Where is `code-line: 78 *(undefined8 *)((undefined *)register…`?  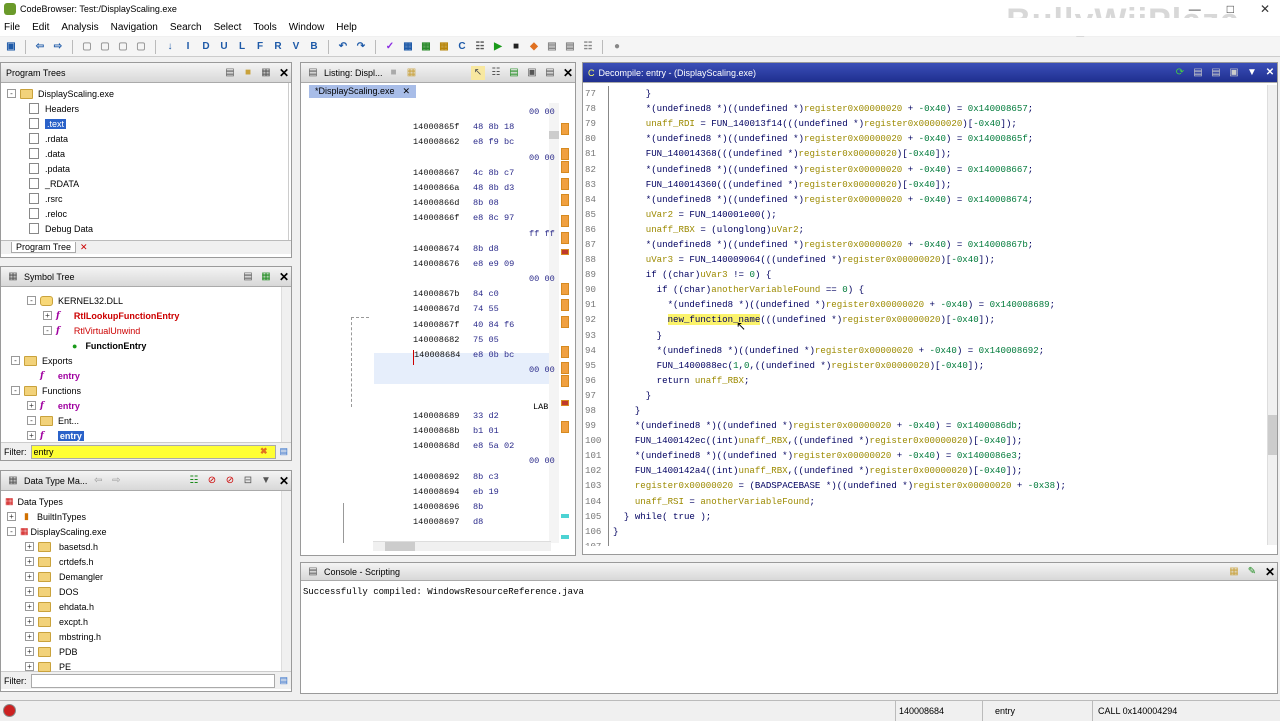
code-line: 78 *(undefined8 *)((undefined *)register… is located at coordinates (925, 109).